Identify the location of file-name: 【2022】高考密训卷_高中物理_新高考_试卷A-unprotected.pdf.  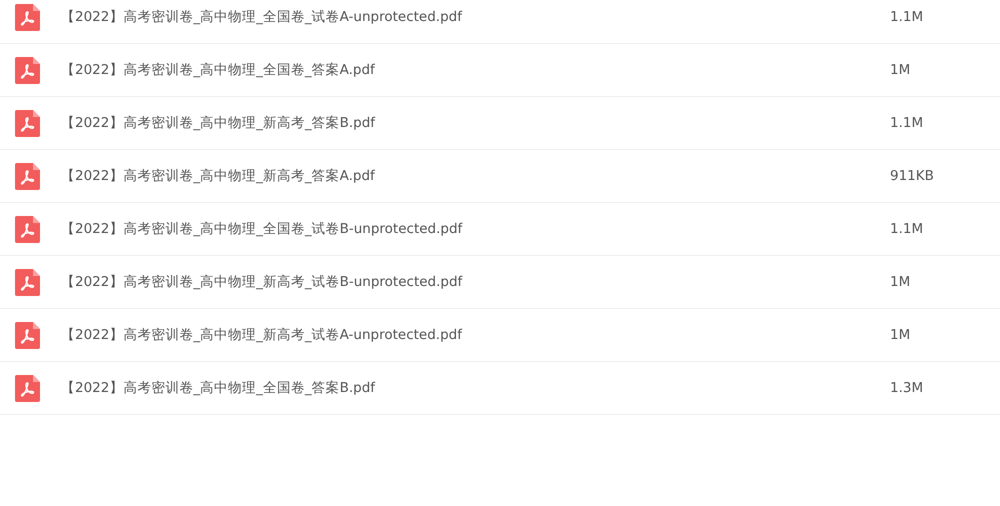
(475, 335).